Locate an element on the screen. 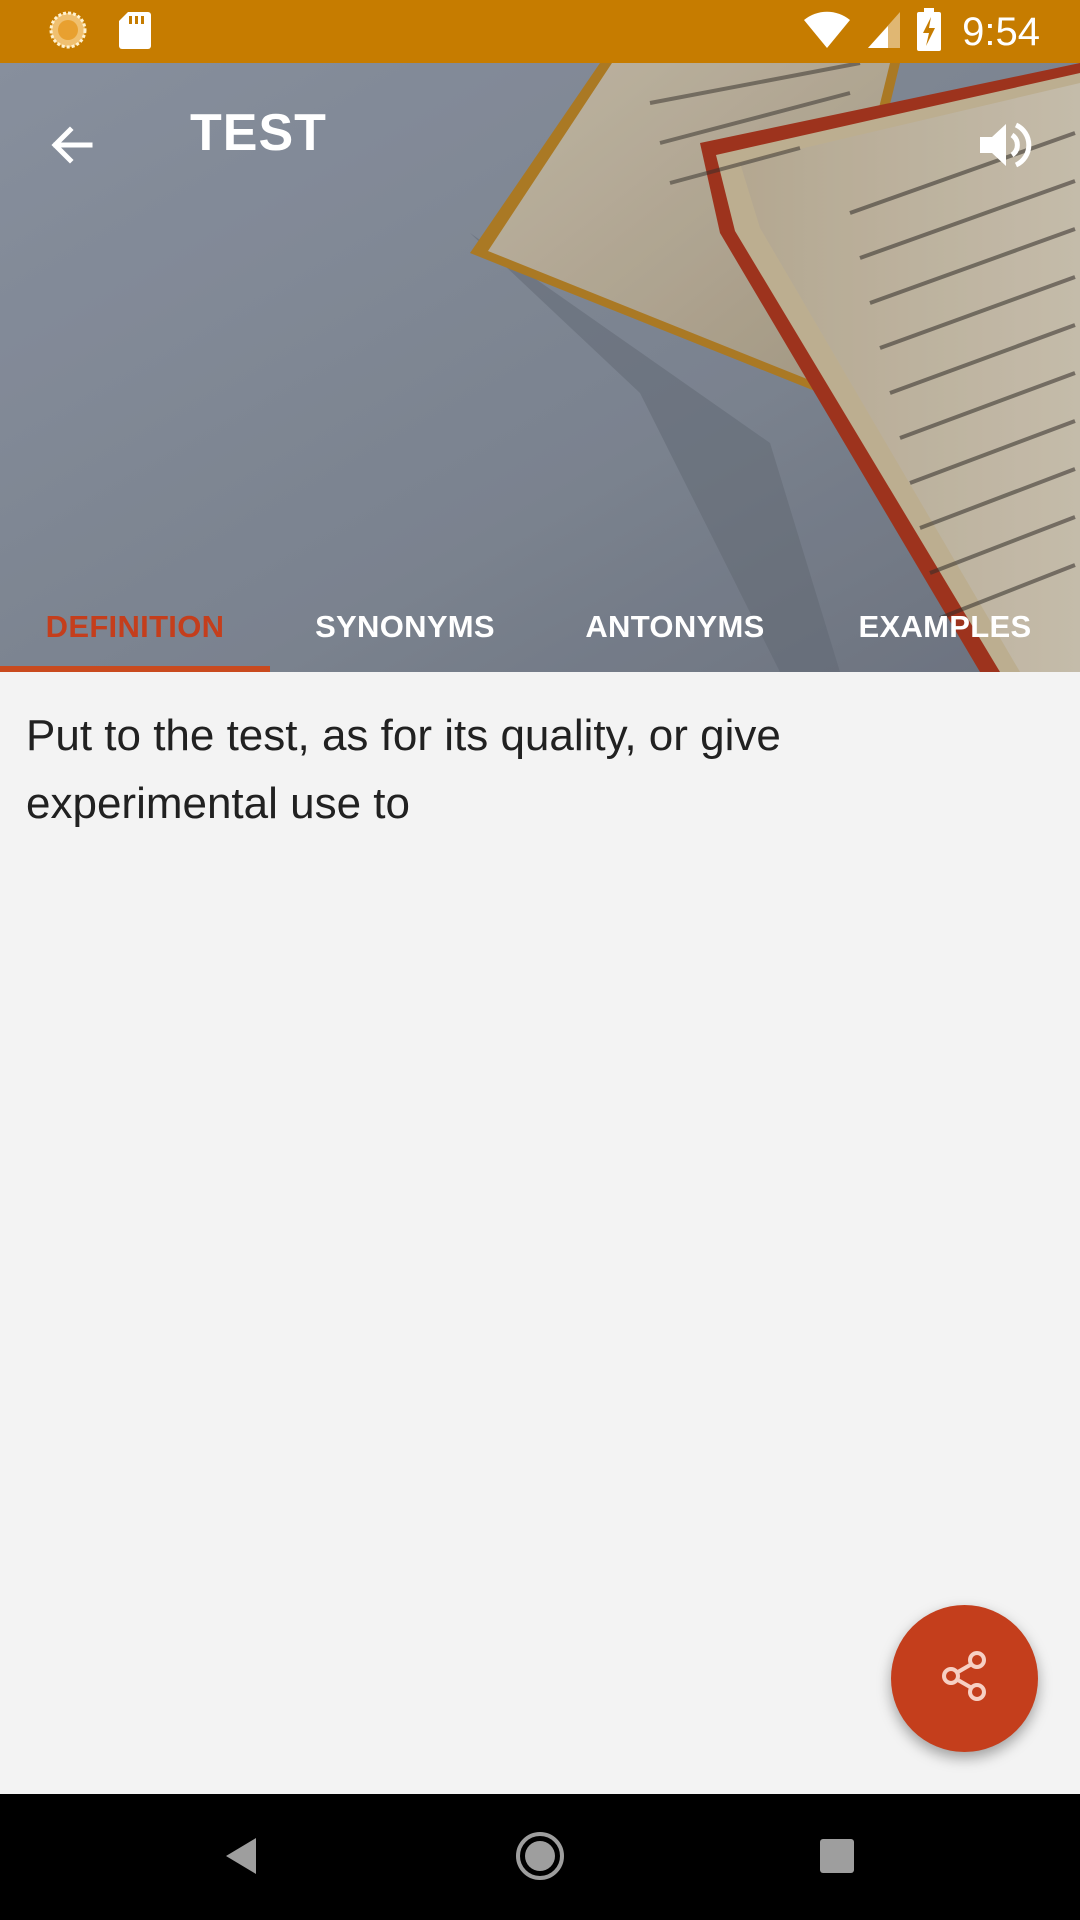 The image size is (1080, 1920). status-right-icons: 9:54 is located at coordinates (921, 32).